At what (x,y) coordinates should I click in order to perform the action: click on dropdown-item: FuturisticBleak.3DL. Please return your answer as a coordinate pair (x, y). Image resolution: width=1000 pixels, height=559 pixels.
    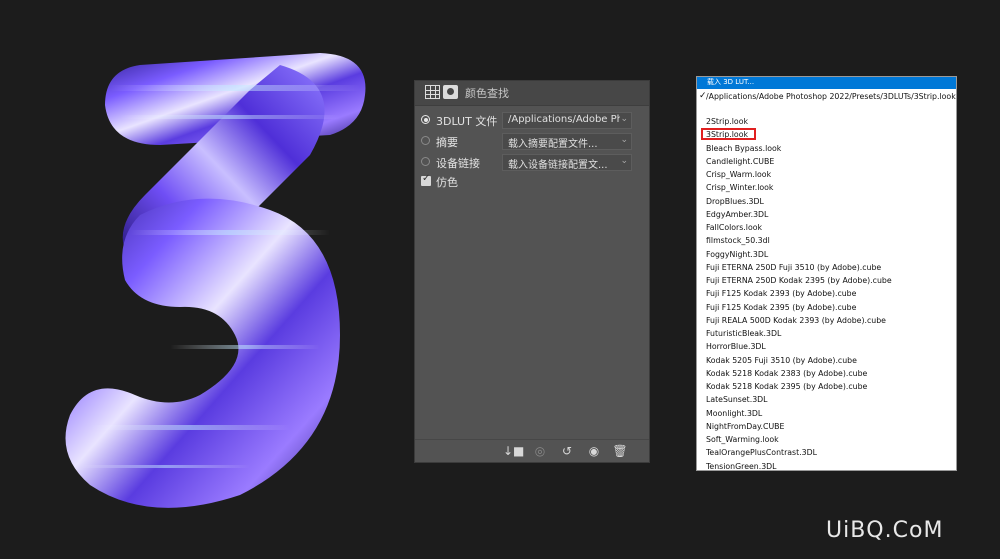
    Looking at the image, I should click on (743, 335).